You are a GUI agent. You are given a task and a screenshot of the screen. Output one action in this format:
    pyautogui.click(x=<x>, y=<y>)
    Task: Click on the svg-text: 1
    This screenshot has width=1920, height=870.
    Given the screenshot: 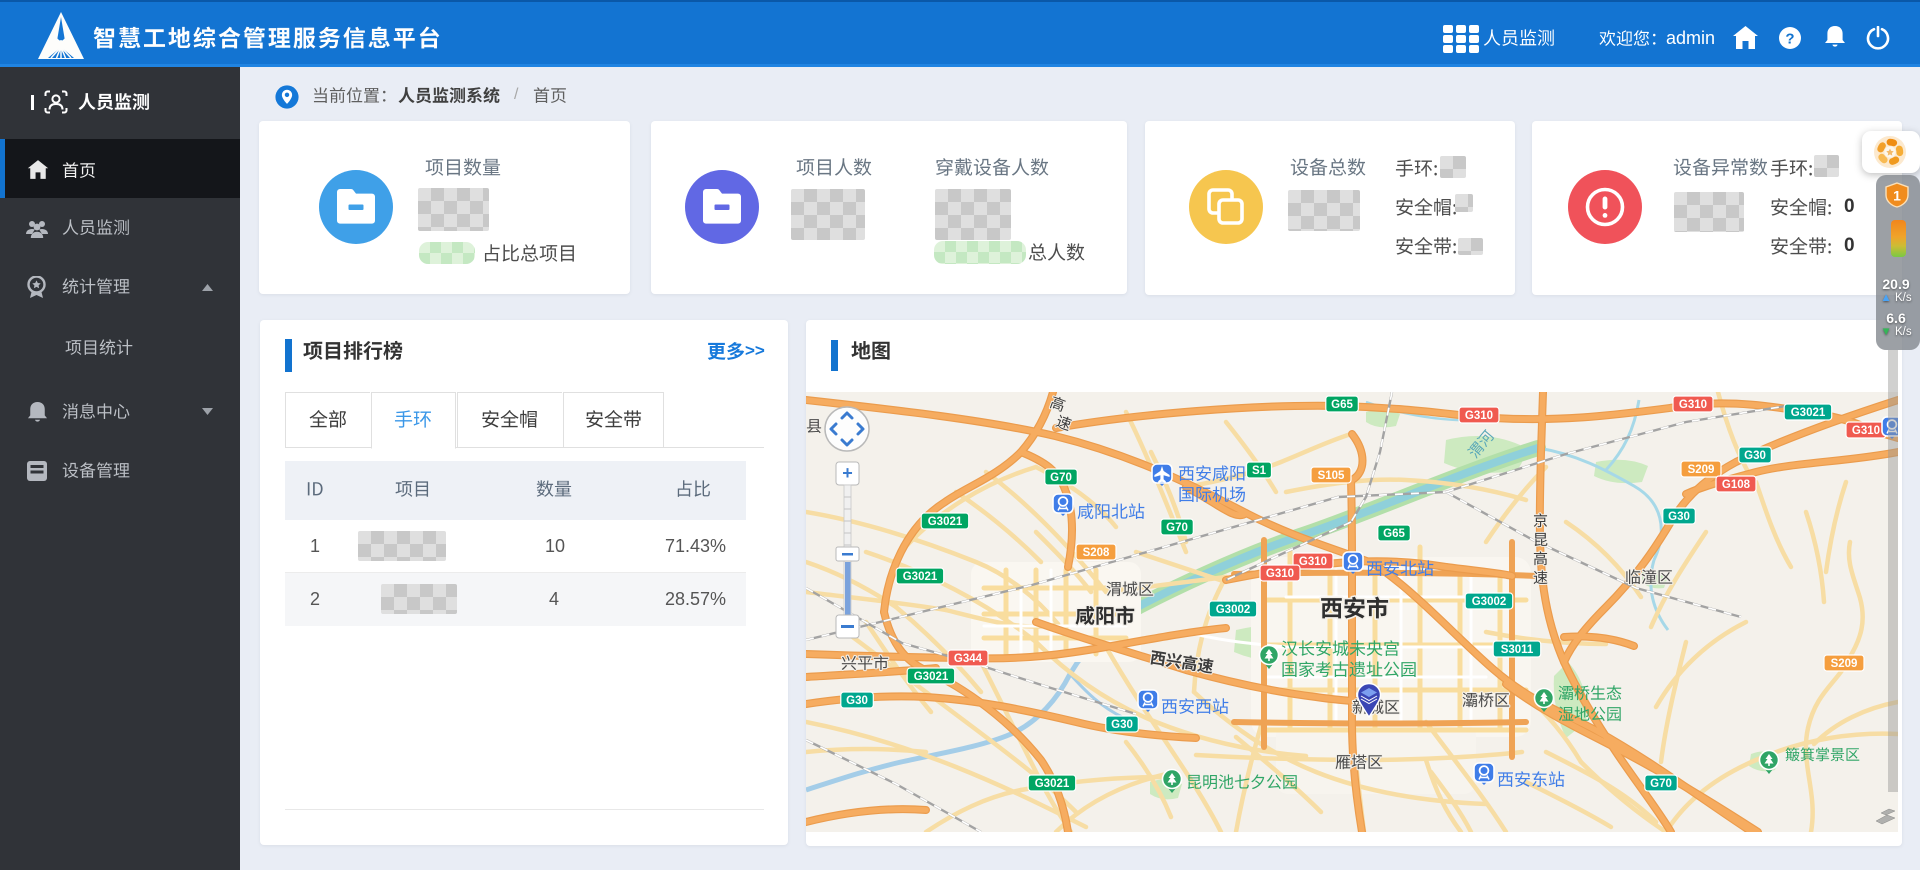 What is the action you would take?
    pyautogui.click(x=1897, y=196)
    